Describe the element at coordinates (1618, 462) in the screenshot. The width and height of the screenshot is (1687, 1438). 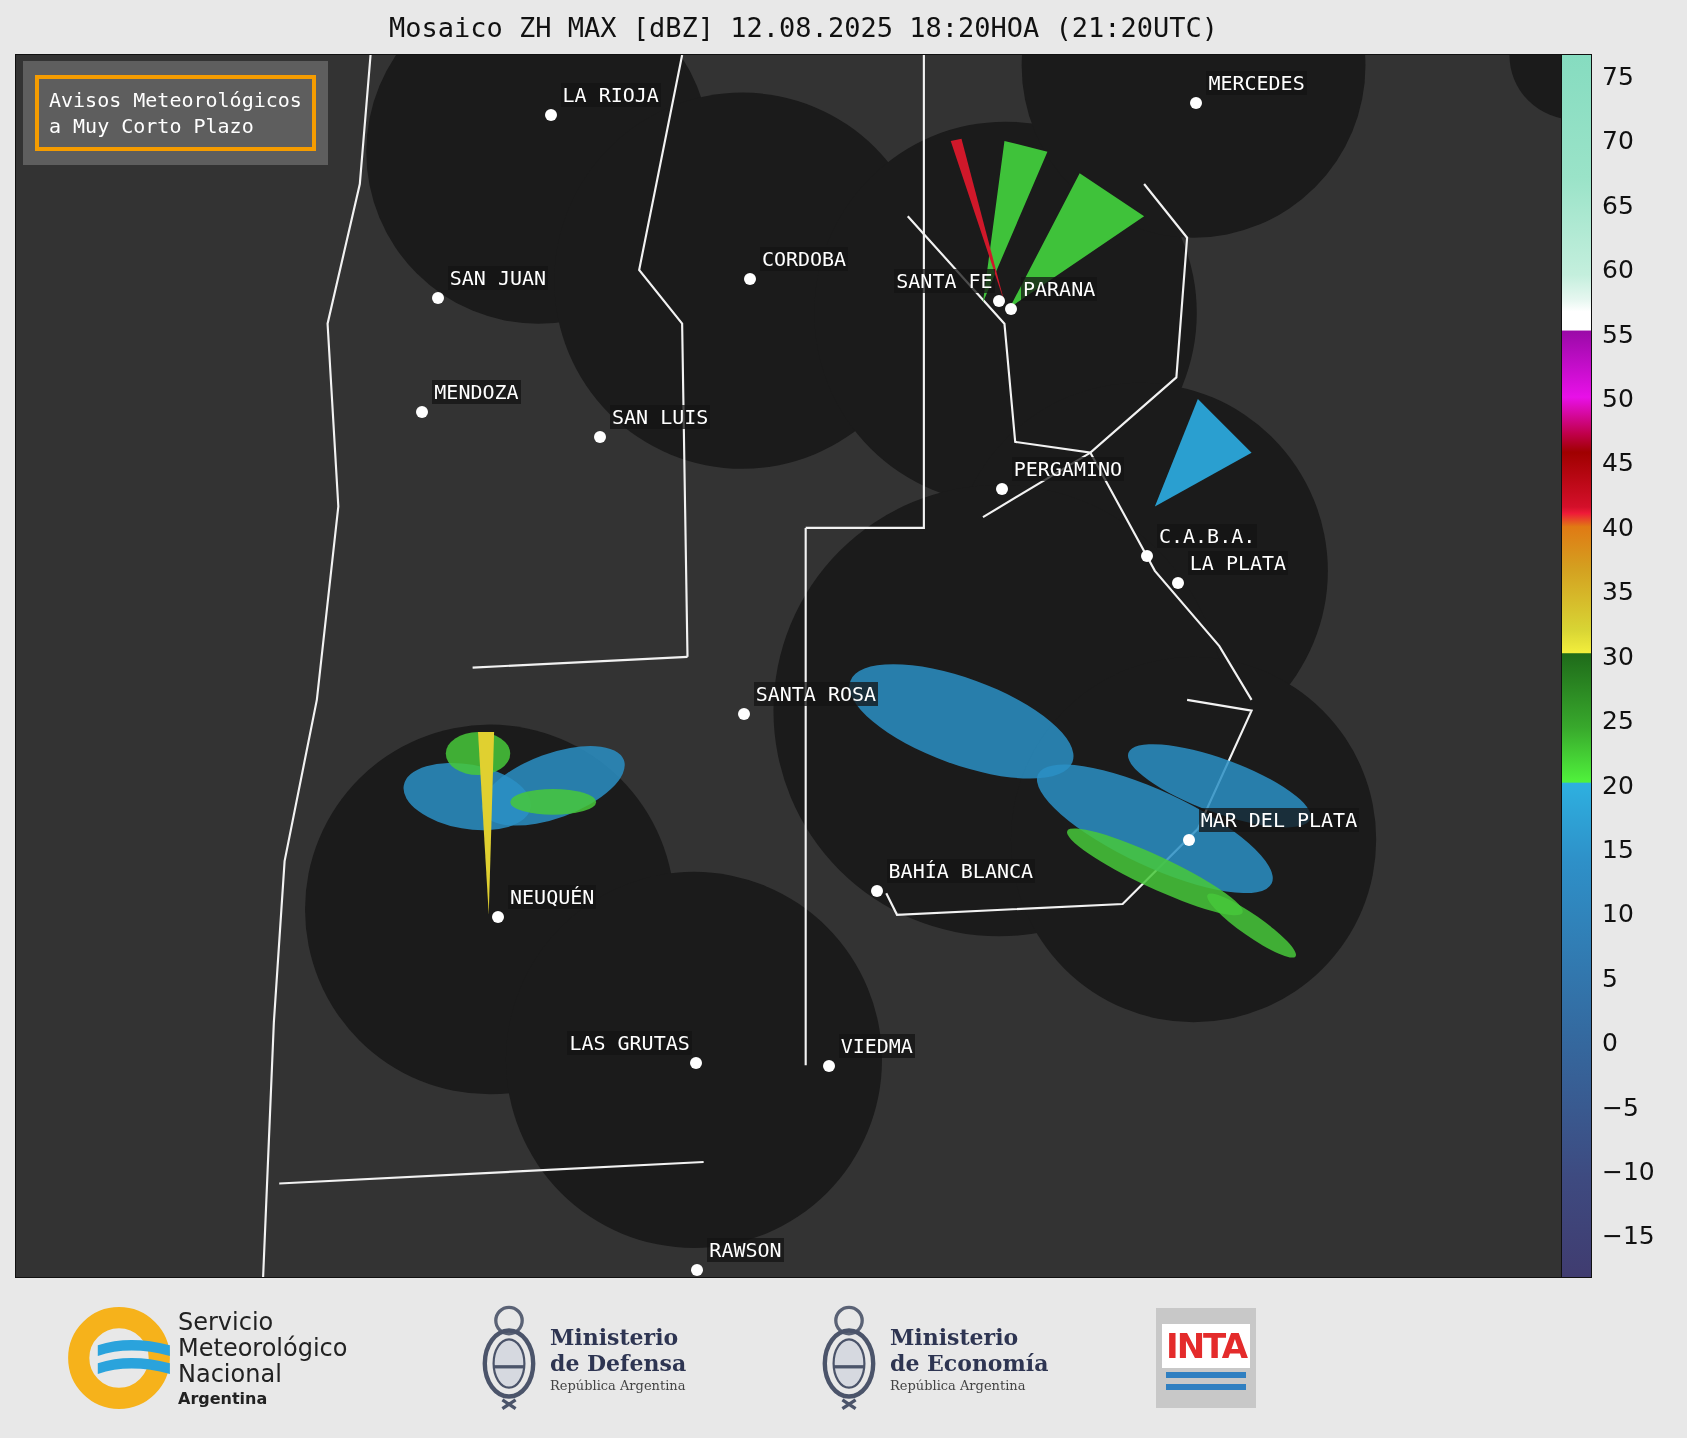
I see `scale-tick-label: 45` at that location.